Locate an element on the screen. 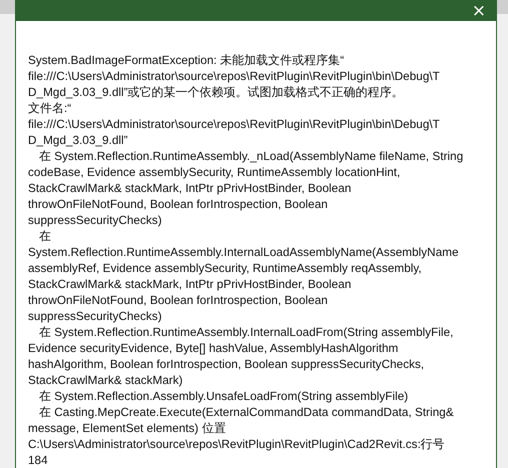  error-message-line: System.BadImageFormatException: 未能加载文件或程序集“ is located at coordinates (186, 60).